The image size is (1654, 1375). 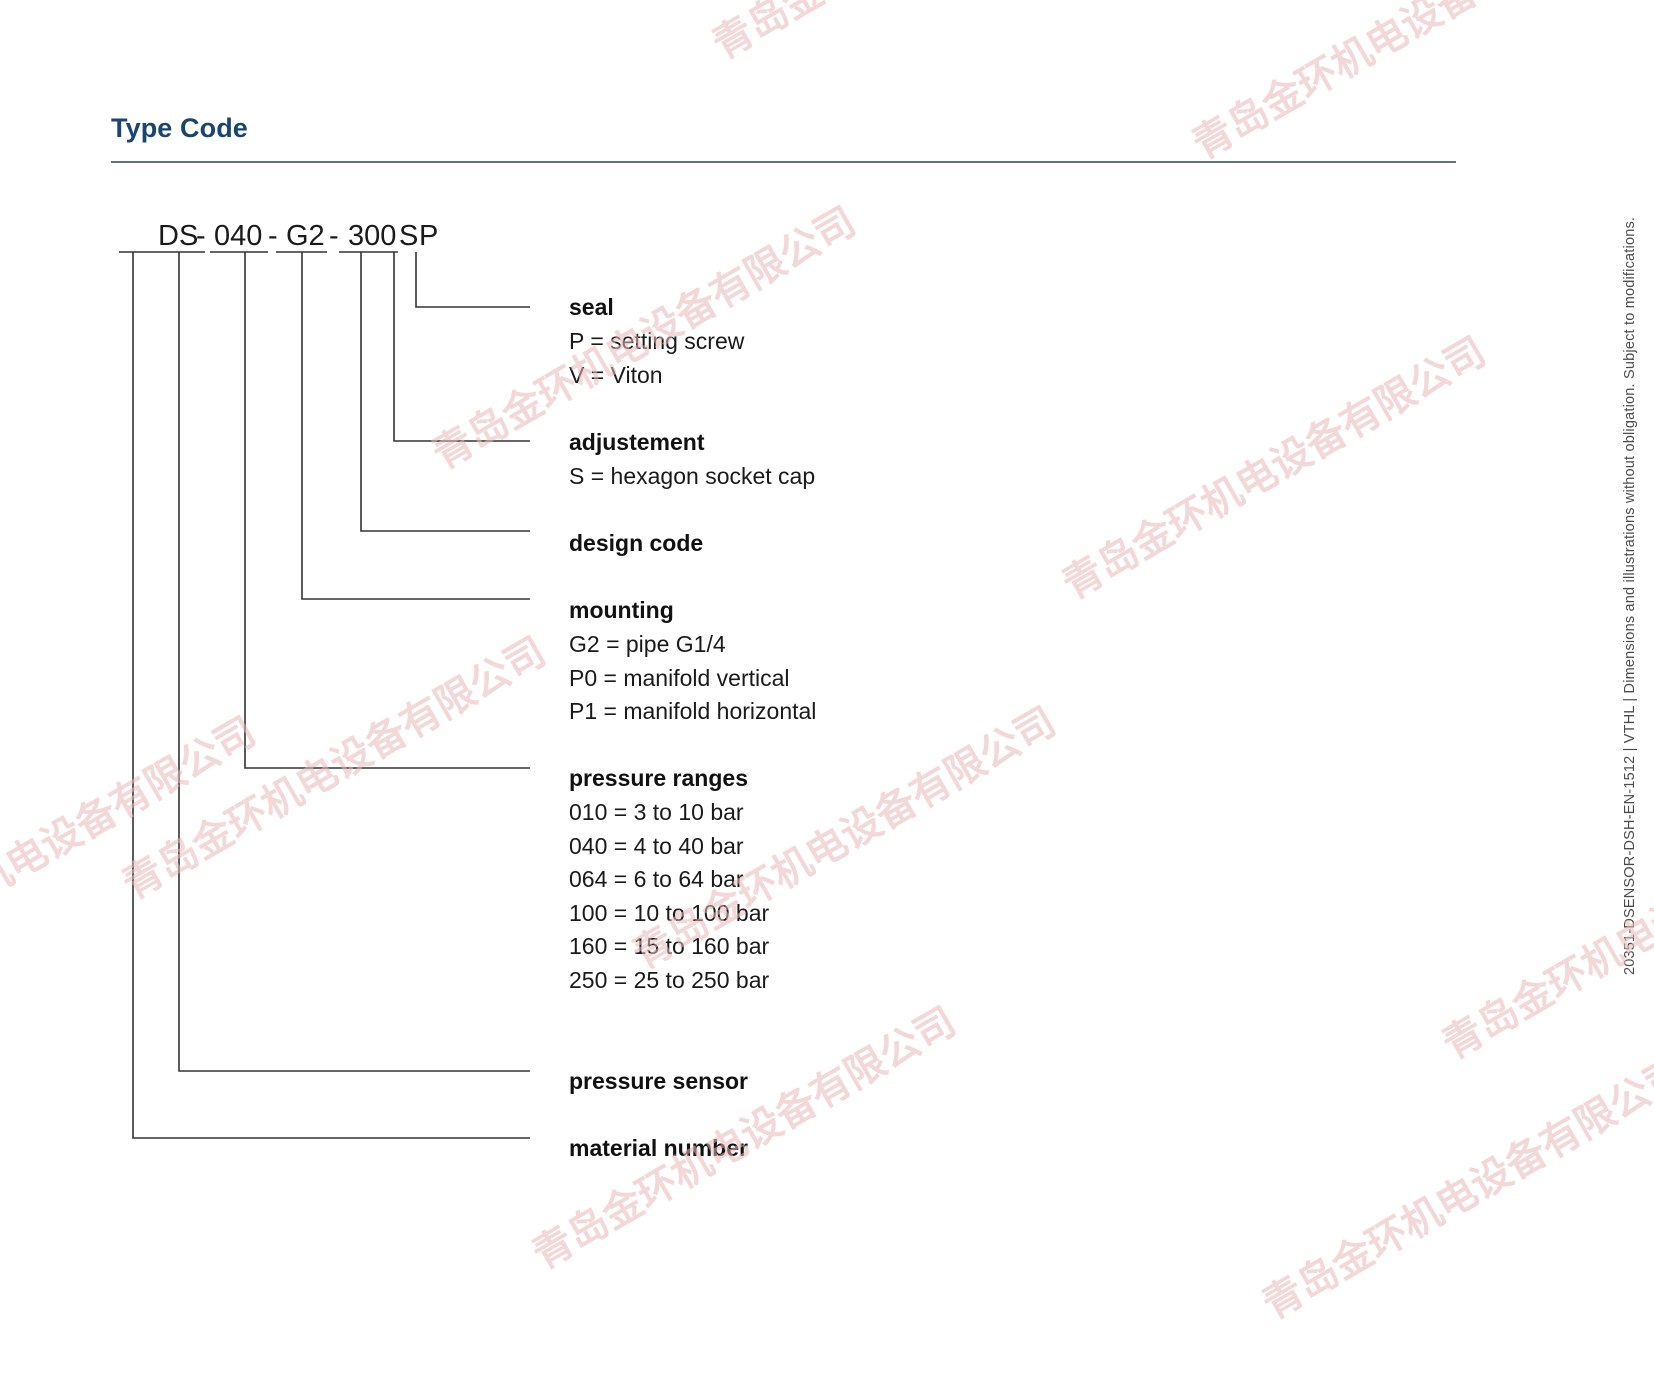 I want to click on label-option: 100 = 10 to 100 bar, so click(x=669, y=912).